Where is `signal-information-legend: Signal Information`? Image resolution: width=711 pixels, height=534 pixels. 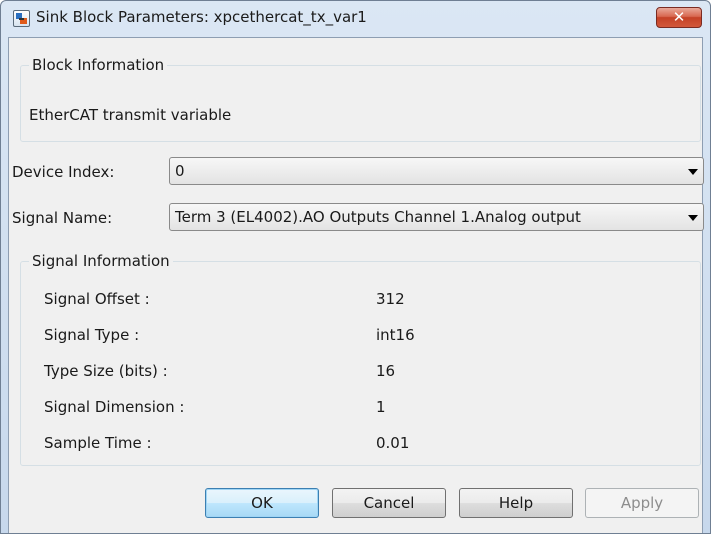
signal-information-legend: Signal Information is located at coordinates (101, 261).